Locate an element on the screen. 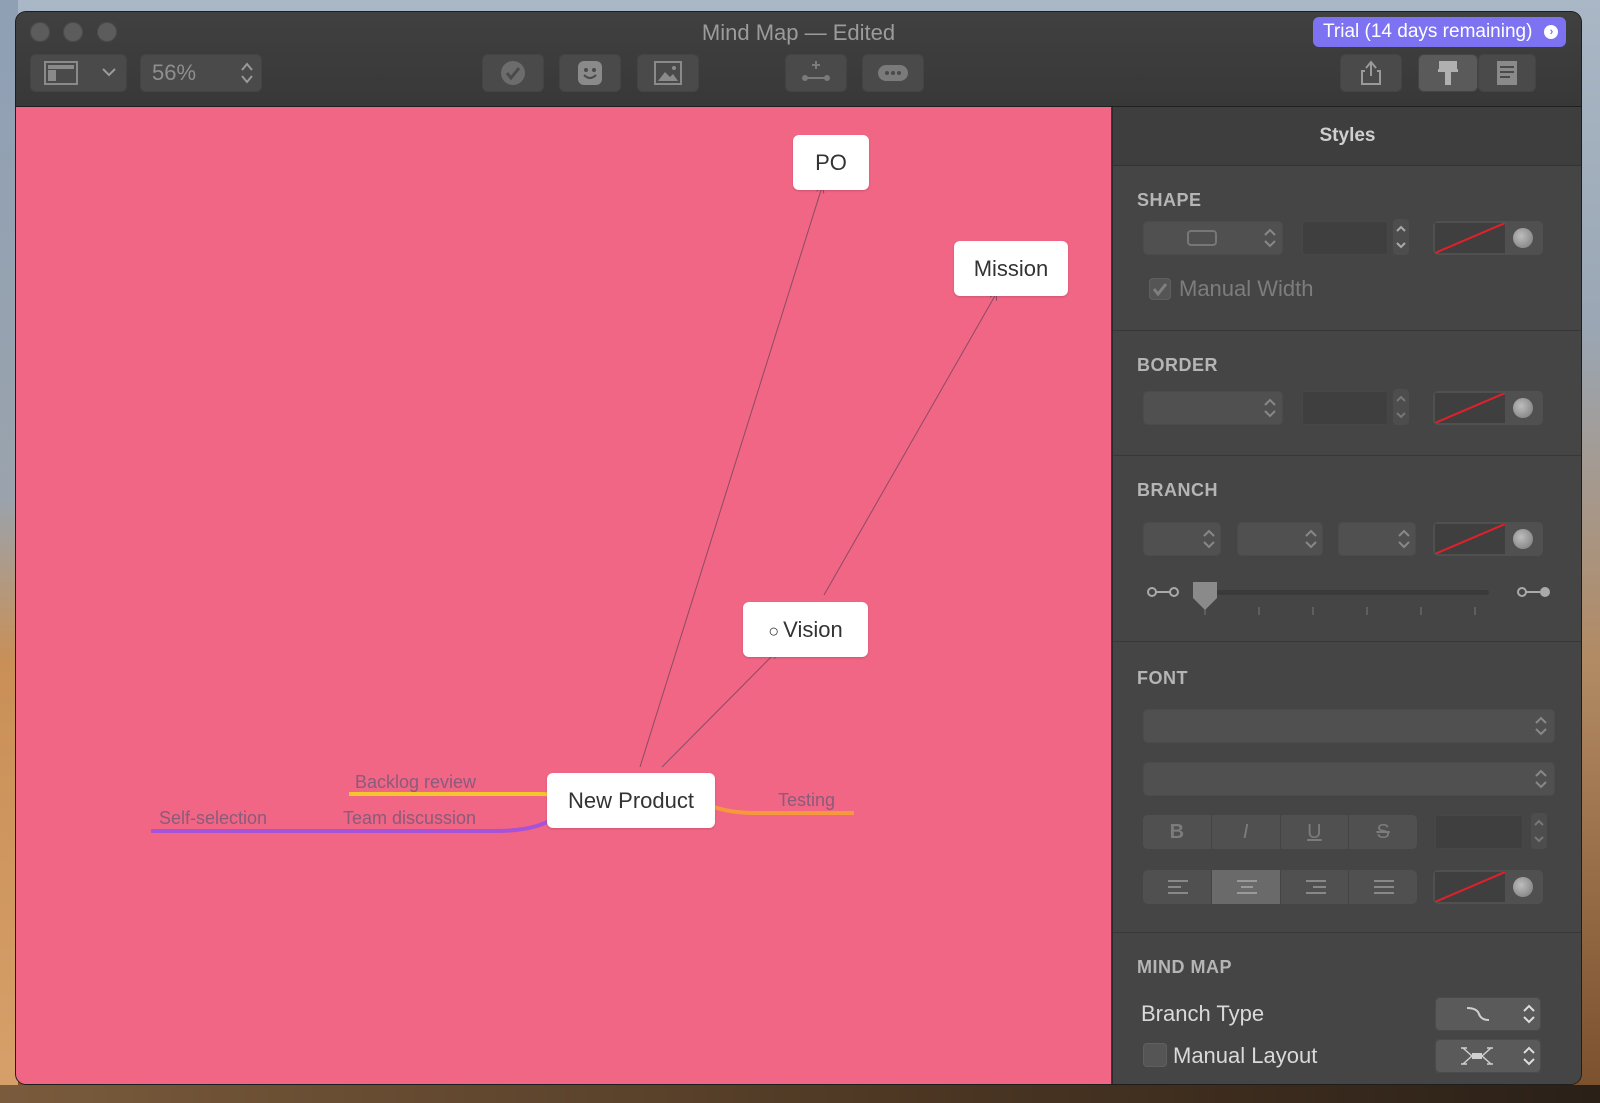 This screenshot has width=1600, height=1103. branch-end-select is located at coordinates (1377, 539).